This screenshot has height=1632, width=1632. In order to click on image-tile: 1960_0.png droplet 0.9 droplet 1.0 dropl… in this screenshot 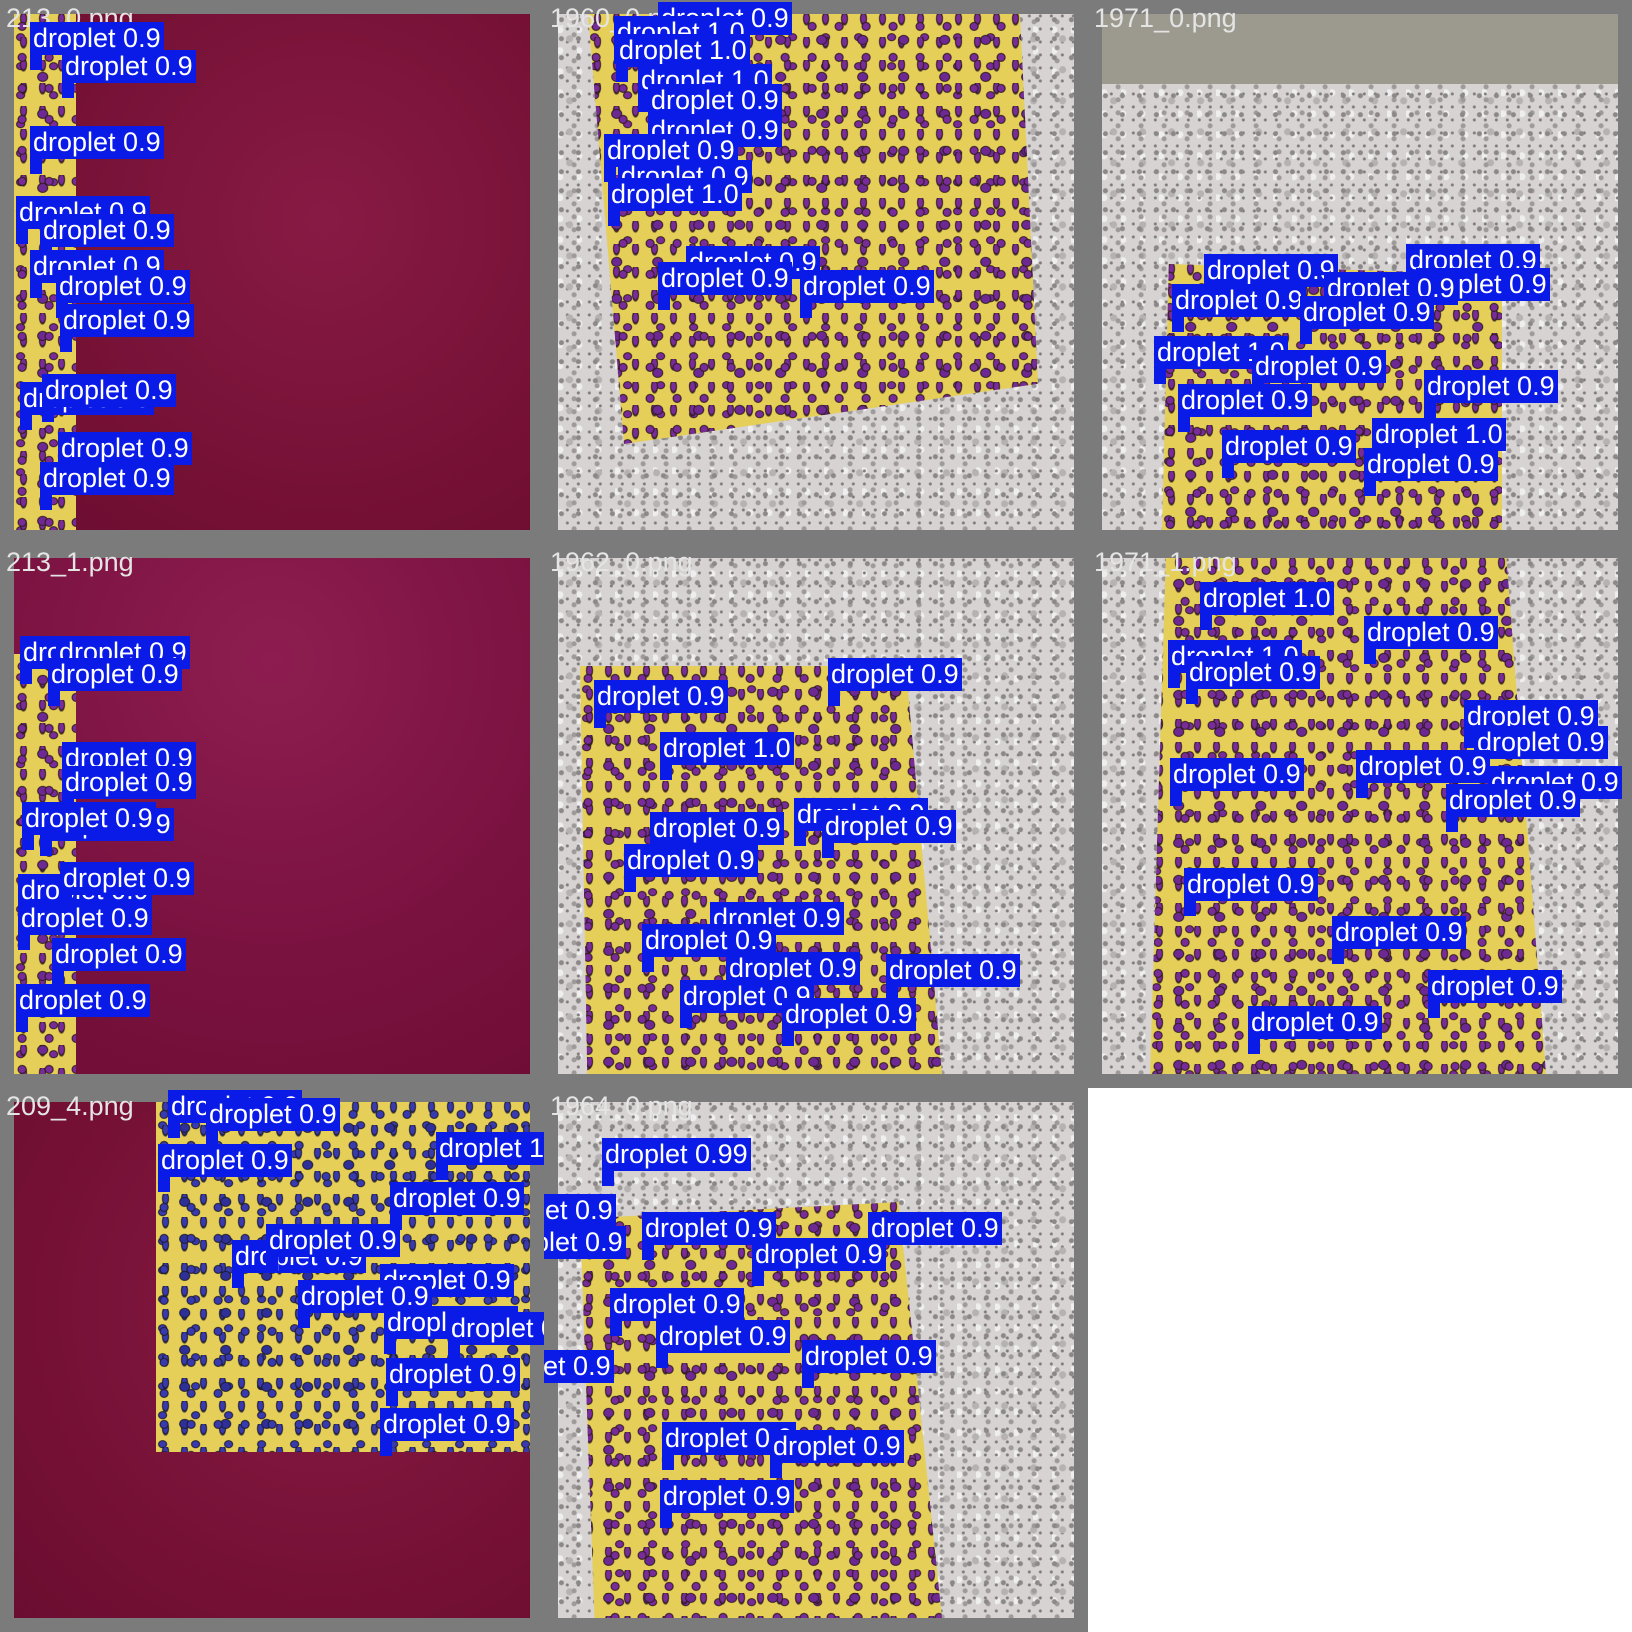, I will do `click(816, 272)`.